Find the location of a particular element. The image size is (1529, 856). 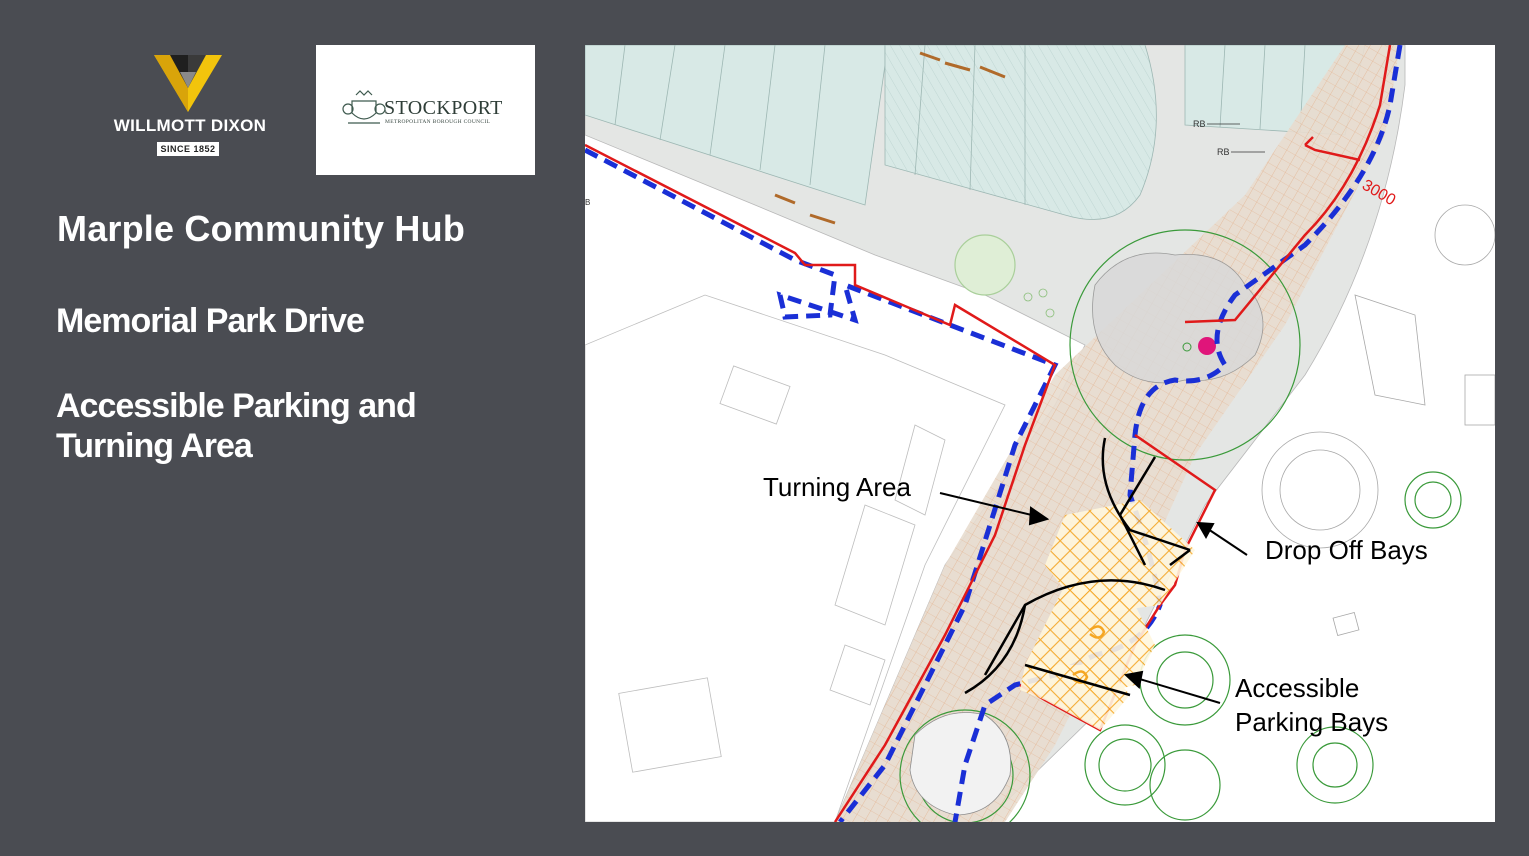

page-title: Marple Community Hub is located at coordinates (261, 228).